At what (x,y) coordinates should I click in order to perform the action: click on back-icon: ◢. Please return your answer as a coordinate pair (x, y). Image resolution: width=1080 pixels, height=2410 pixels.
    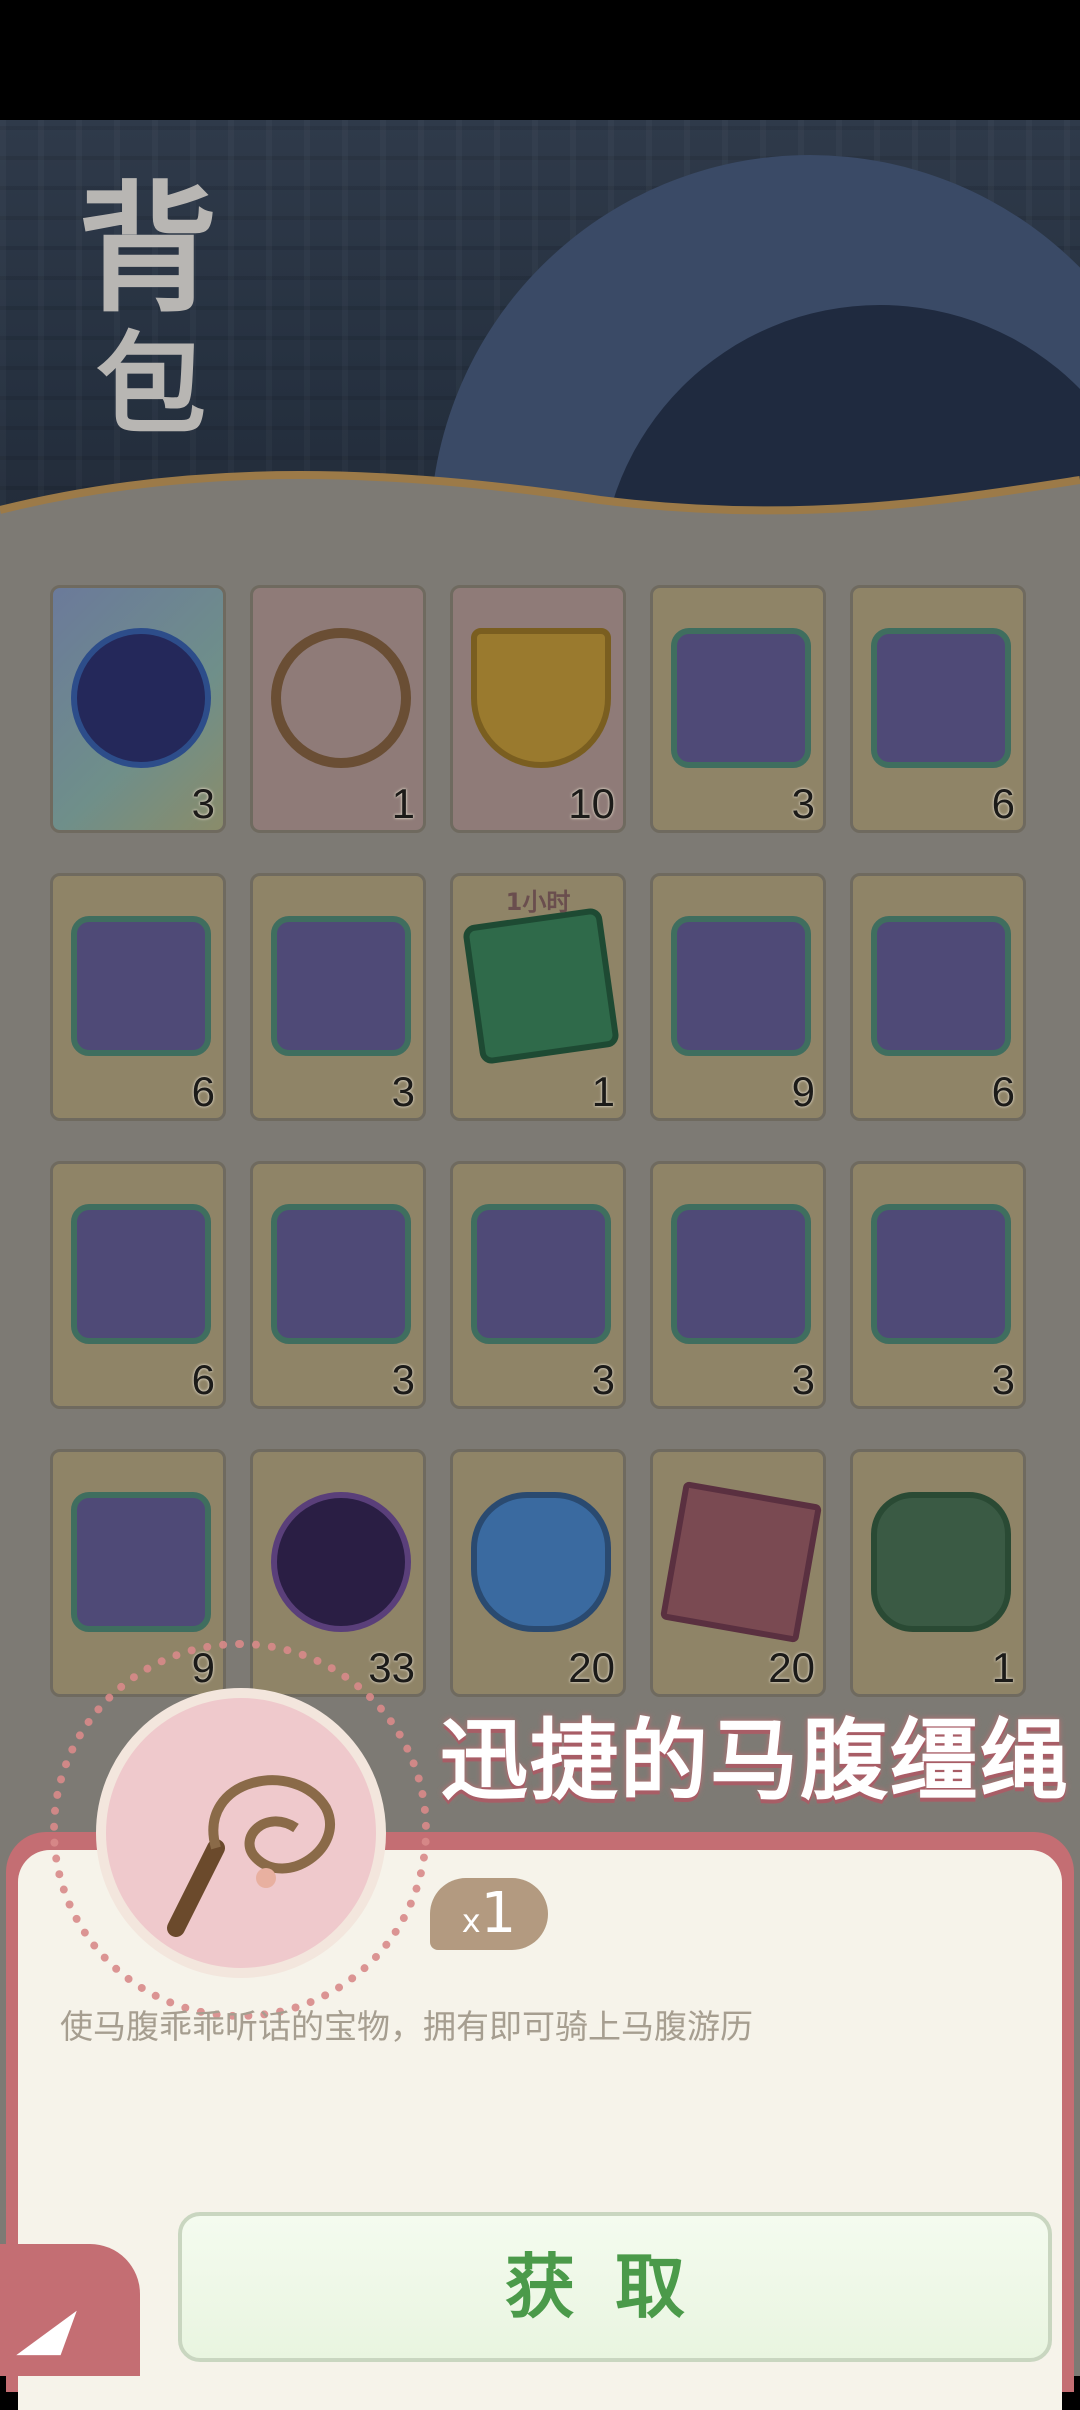
    Looking at the image, I should click on (48, 2328).